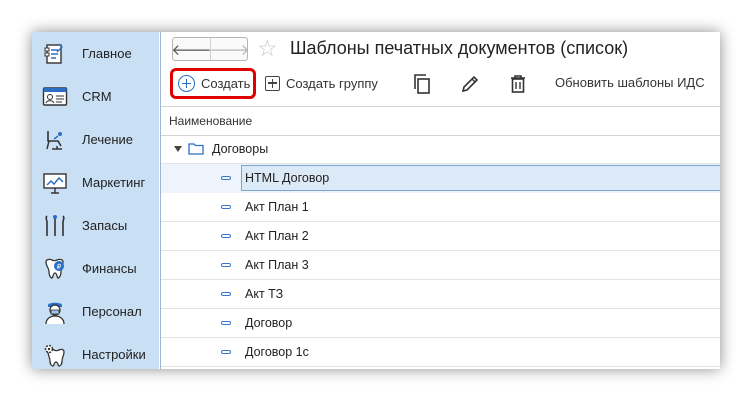  I want to click on sidebar-item-crm: CRM, so click(95, 96).